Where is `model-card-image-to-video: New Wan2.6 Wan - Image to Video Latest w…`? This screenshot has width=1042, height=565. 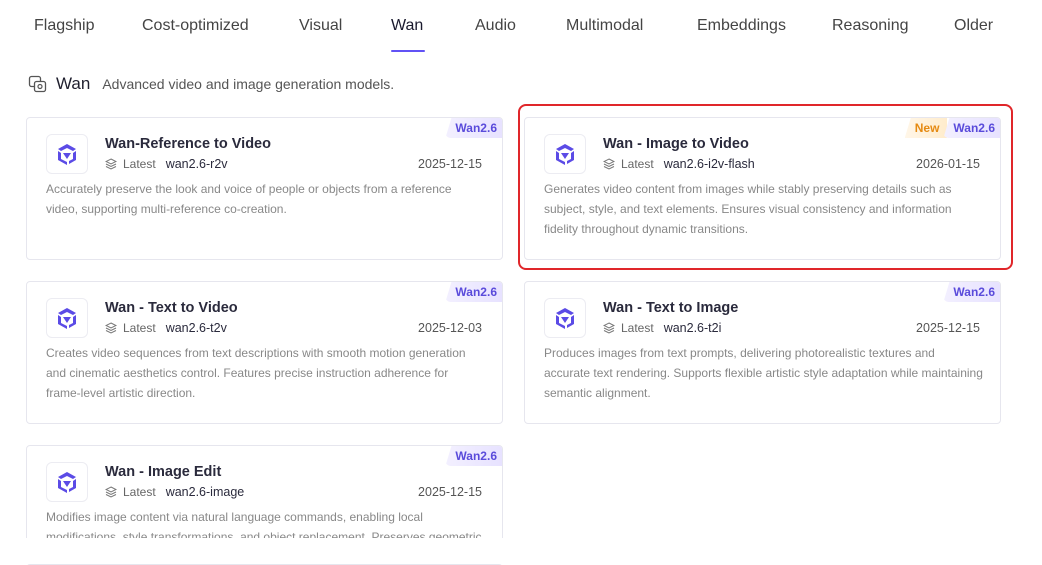 model-card-image-to-video: New Wan2.6 Wan - Image to Video Latest w… is located at coordinates (762, 188).